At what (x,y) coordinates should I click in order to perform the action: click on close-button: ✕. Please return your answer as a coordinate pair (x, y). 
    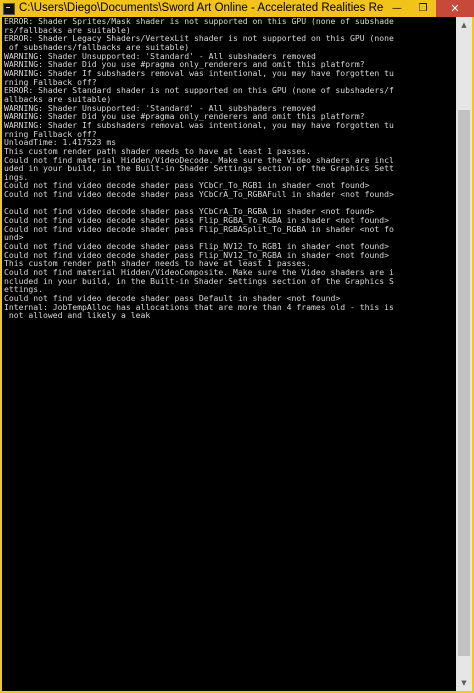
    Looking at the image, I should click on (455, 8).